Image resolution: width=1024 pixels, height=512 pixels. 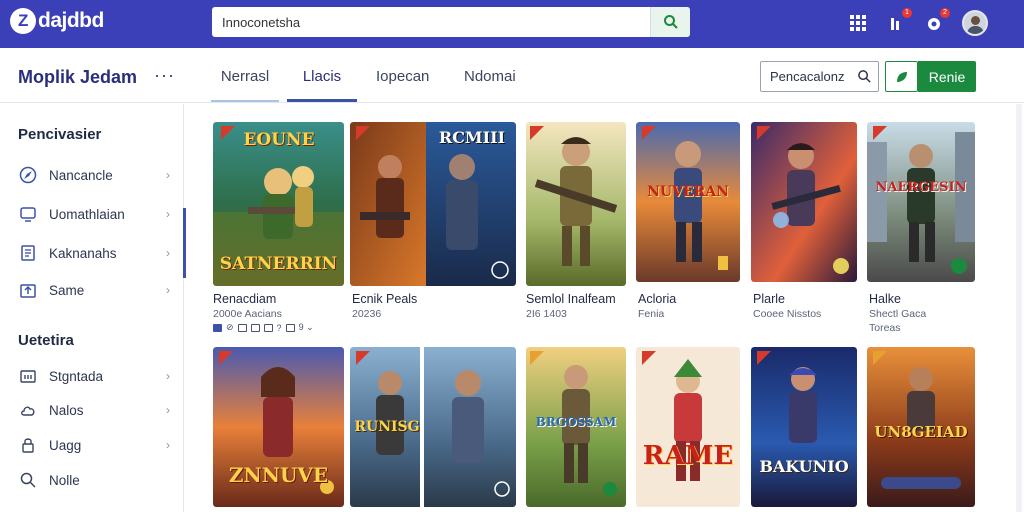 What do you see at coordinates (945, 13) in the screenshot?
I see `notification-badge: 2` at bounding box center [945, 13].